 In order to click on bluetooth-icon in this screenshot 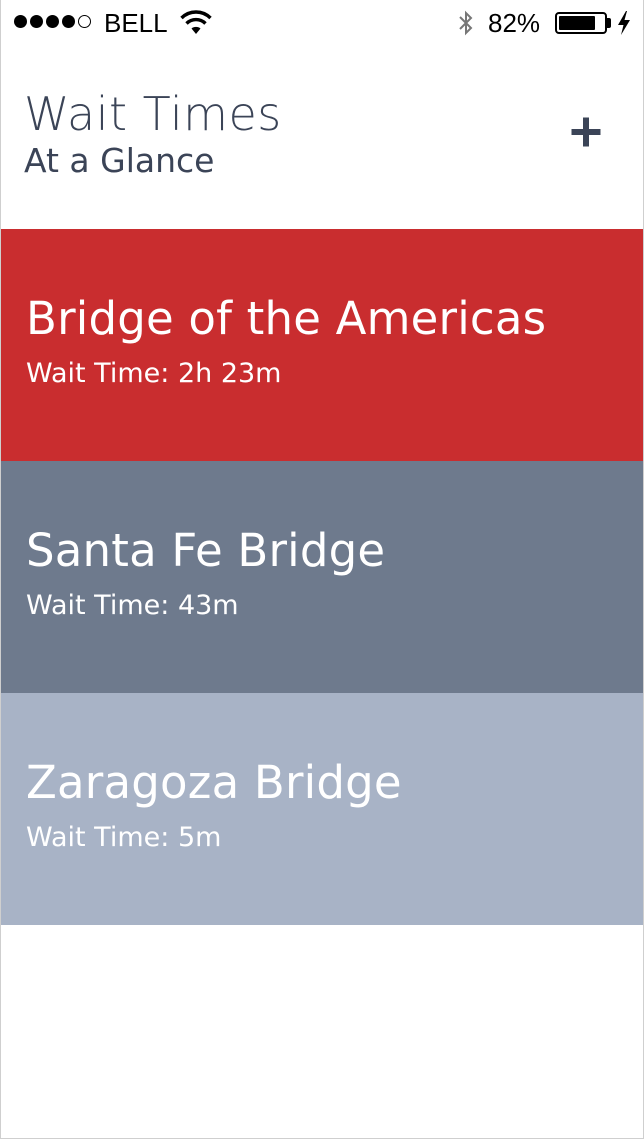, I will do `click(466, 23)`.